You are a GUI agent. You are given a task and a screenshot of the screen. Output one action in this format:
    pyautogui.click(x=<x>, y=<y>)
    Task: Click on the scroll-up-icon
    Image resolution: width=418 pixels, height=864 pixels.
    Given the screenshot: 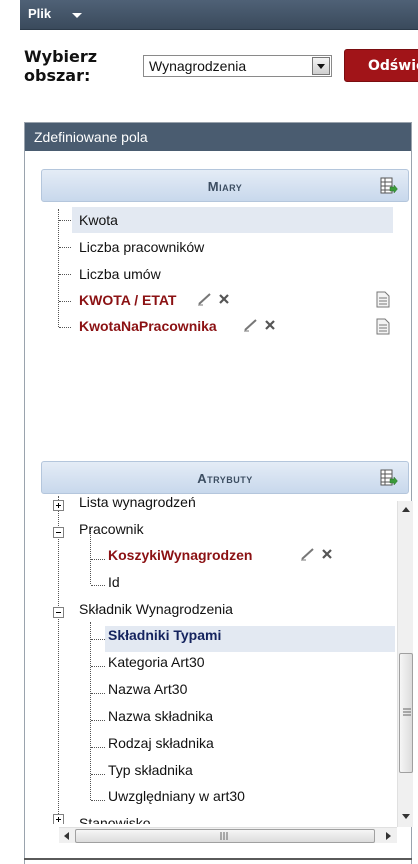 What is the action you would take?
    pyautogui.click(x=406, y=509)
    